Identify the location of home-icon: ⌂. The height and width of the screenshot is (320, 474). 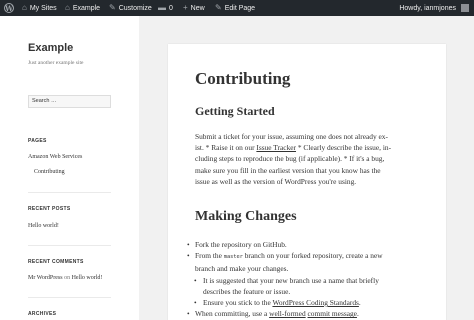
(67, 7).